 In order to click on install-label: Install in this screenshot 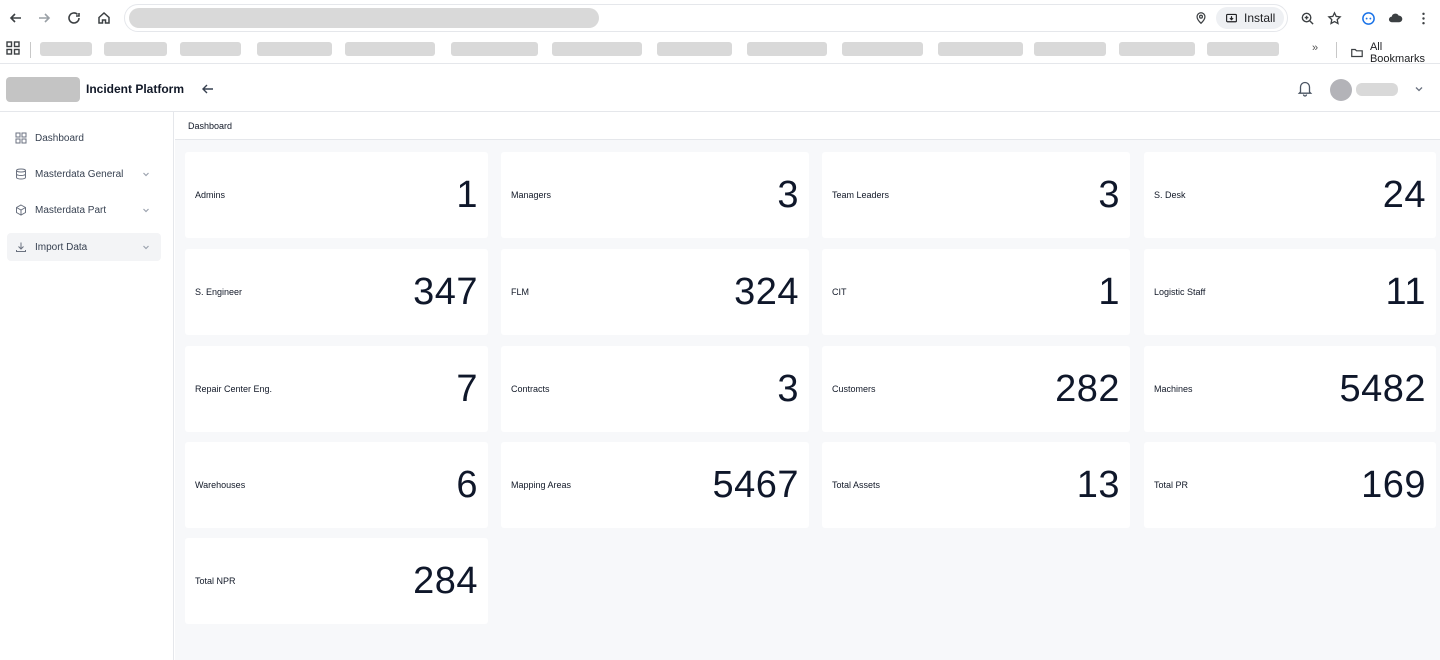, I will do `click(1260, 18)`.